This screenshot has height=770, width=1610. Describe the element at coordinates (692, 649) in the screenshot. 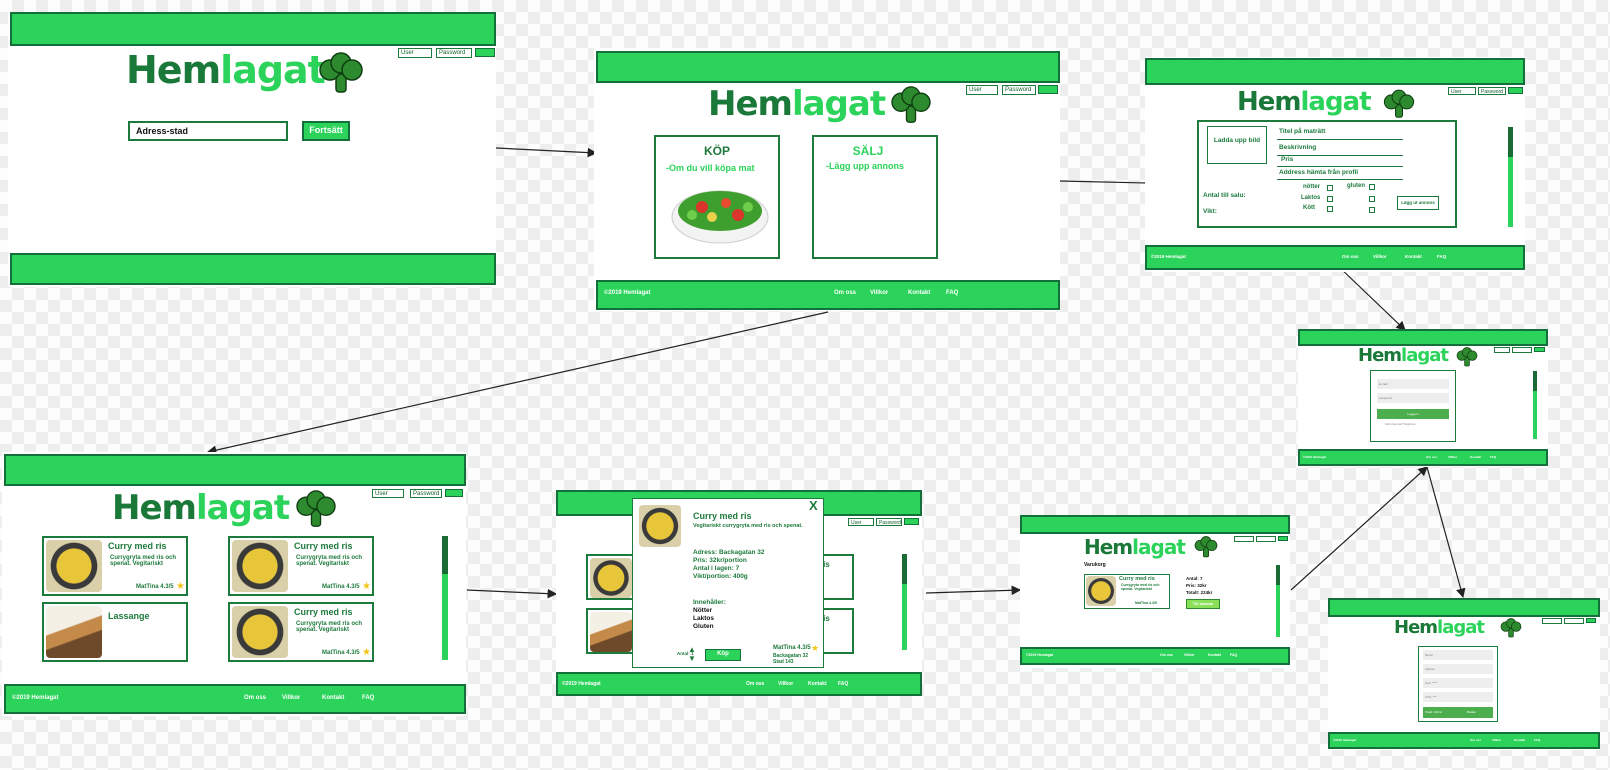

I see `chevron-up-icon: ▲` at that location.